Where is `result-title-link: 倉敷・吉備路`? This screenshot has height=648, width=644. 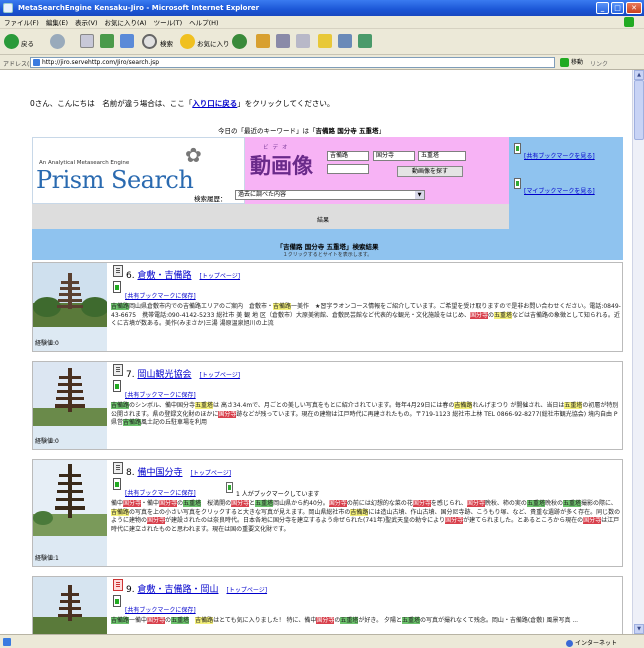
result-title-link: 倉敷・吉備路 is located at coordinates (164, 276).